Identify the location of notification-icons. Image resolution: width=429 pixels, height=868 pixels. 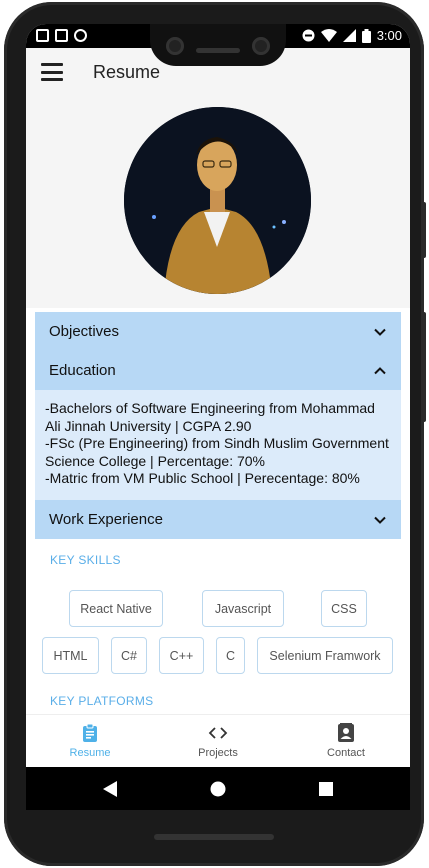
(61, 35).